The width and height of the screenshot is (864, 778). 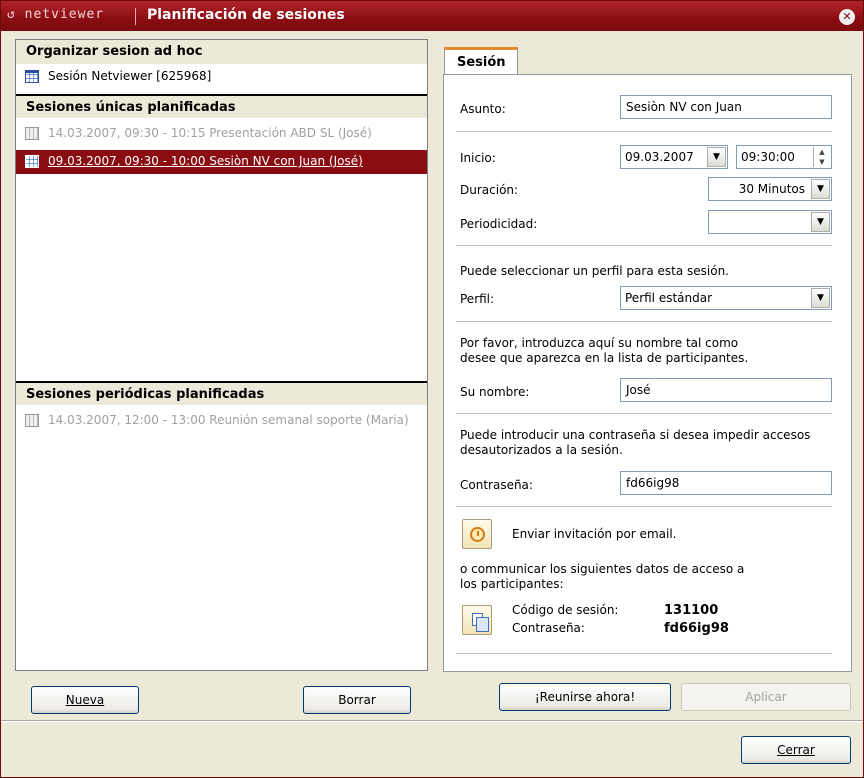 I want to click on apply-button: Aplicar, so click(x=766, y=697).